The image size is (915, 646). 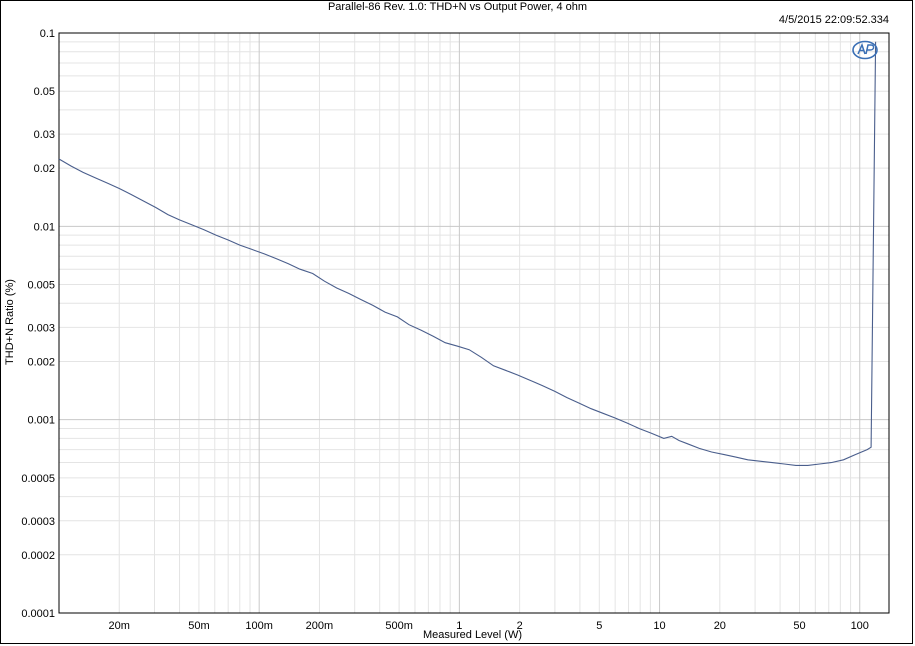 I want to click on x-tick-label: 2, so click(x=520, y=626).